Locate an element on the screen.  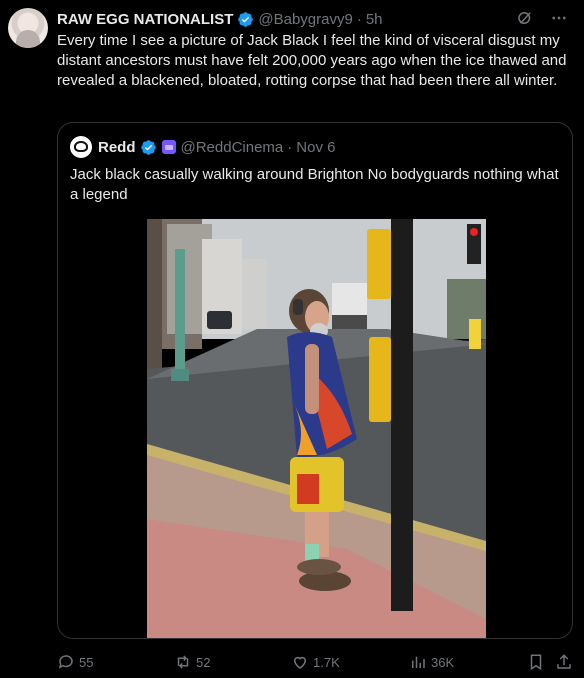
quote-author-handle: @ReddCinema is located at coordinates (232, 147).